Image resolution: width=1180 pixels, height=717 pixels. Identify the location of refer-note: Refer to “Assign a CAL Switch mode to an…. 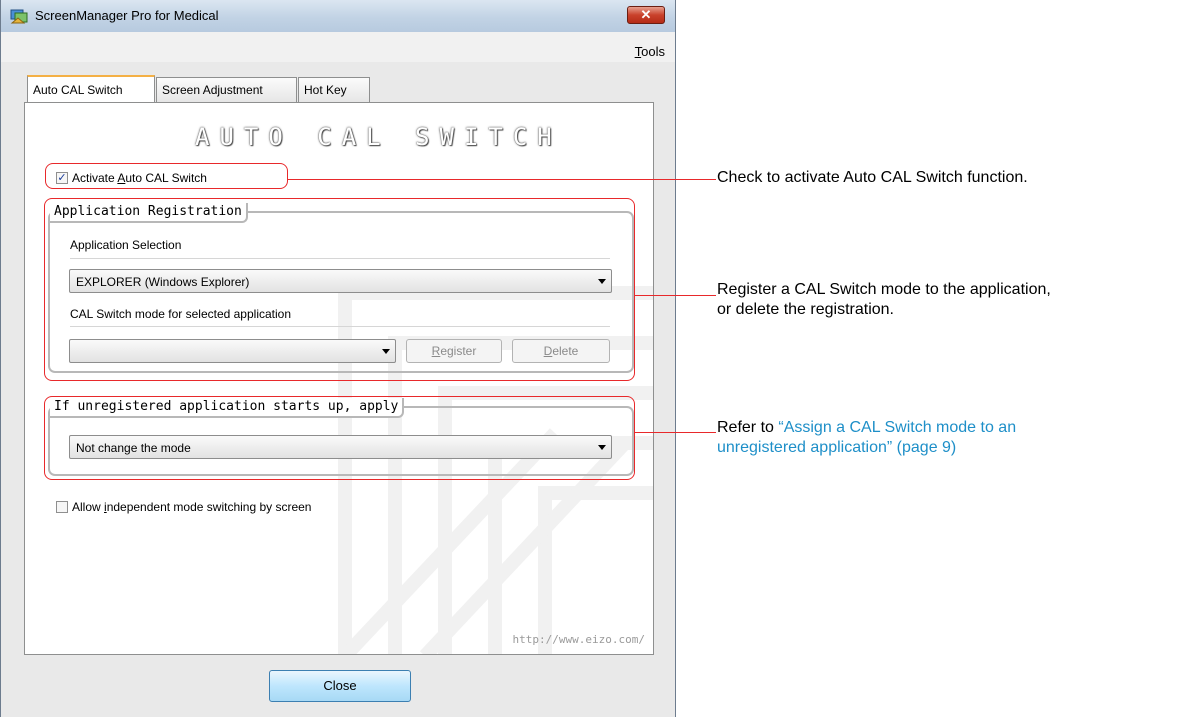
(867, 438).